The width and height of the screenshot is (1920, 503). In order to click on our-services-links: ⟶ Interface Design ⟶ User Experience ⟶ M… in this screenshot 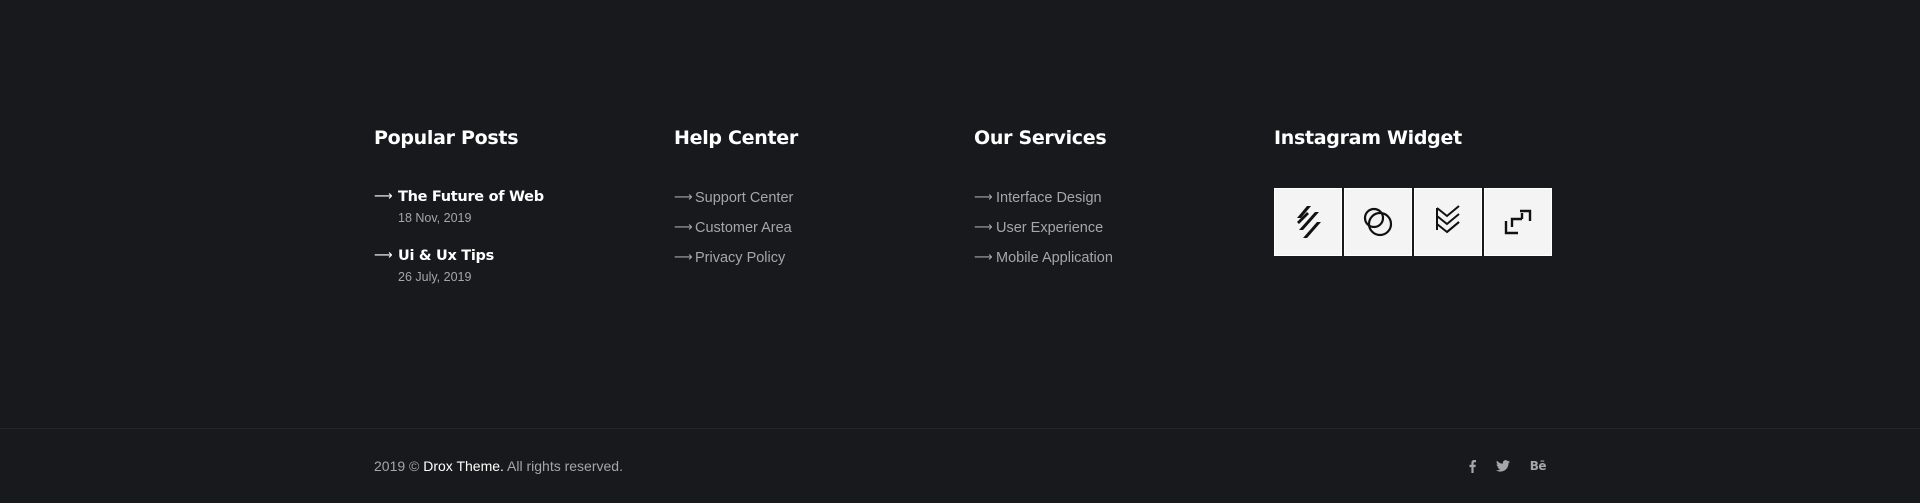, I will do `click(1043, 233)`.